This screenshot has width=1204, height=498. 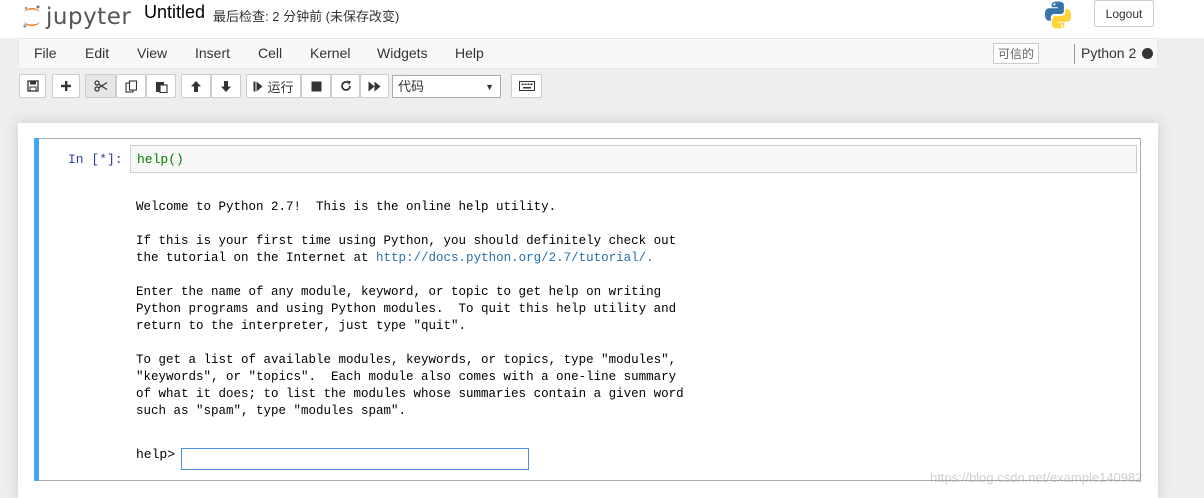 What do you see at coordinates (1074, 54) in the screenshot?
I see `kernel-separator` at bounding box center [1074, 54].